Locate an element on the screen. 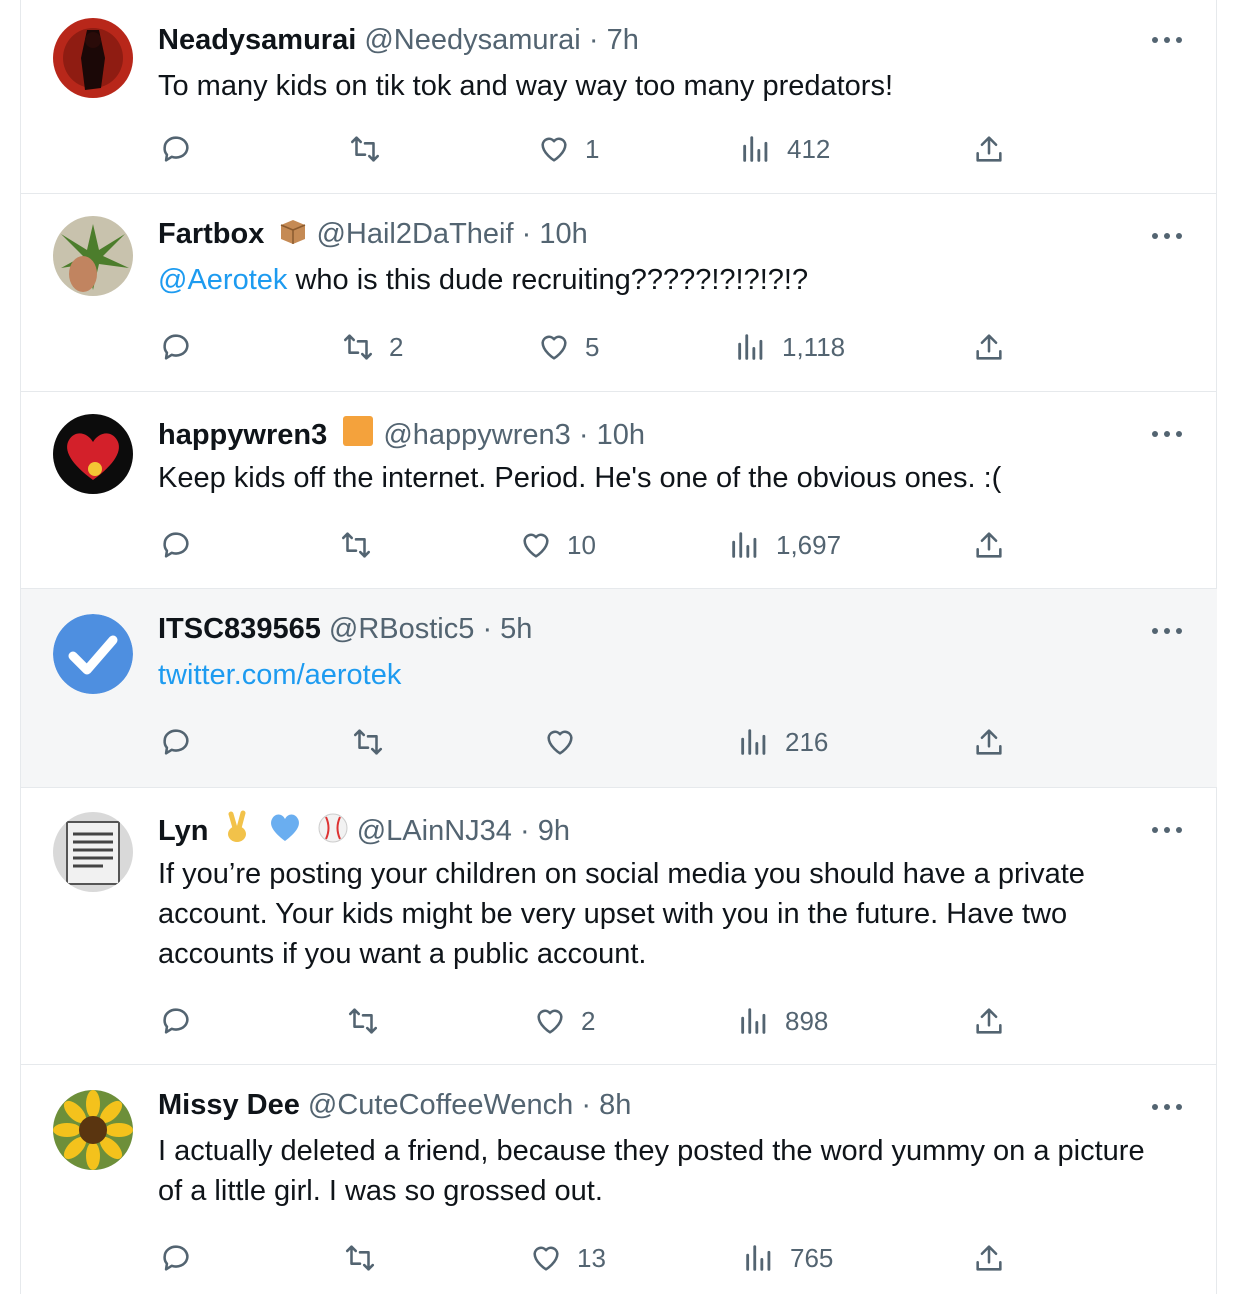 The image size is (1260, 1294). like-button: 10 is located at coordinates (557, 545).